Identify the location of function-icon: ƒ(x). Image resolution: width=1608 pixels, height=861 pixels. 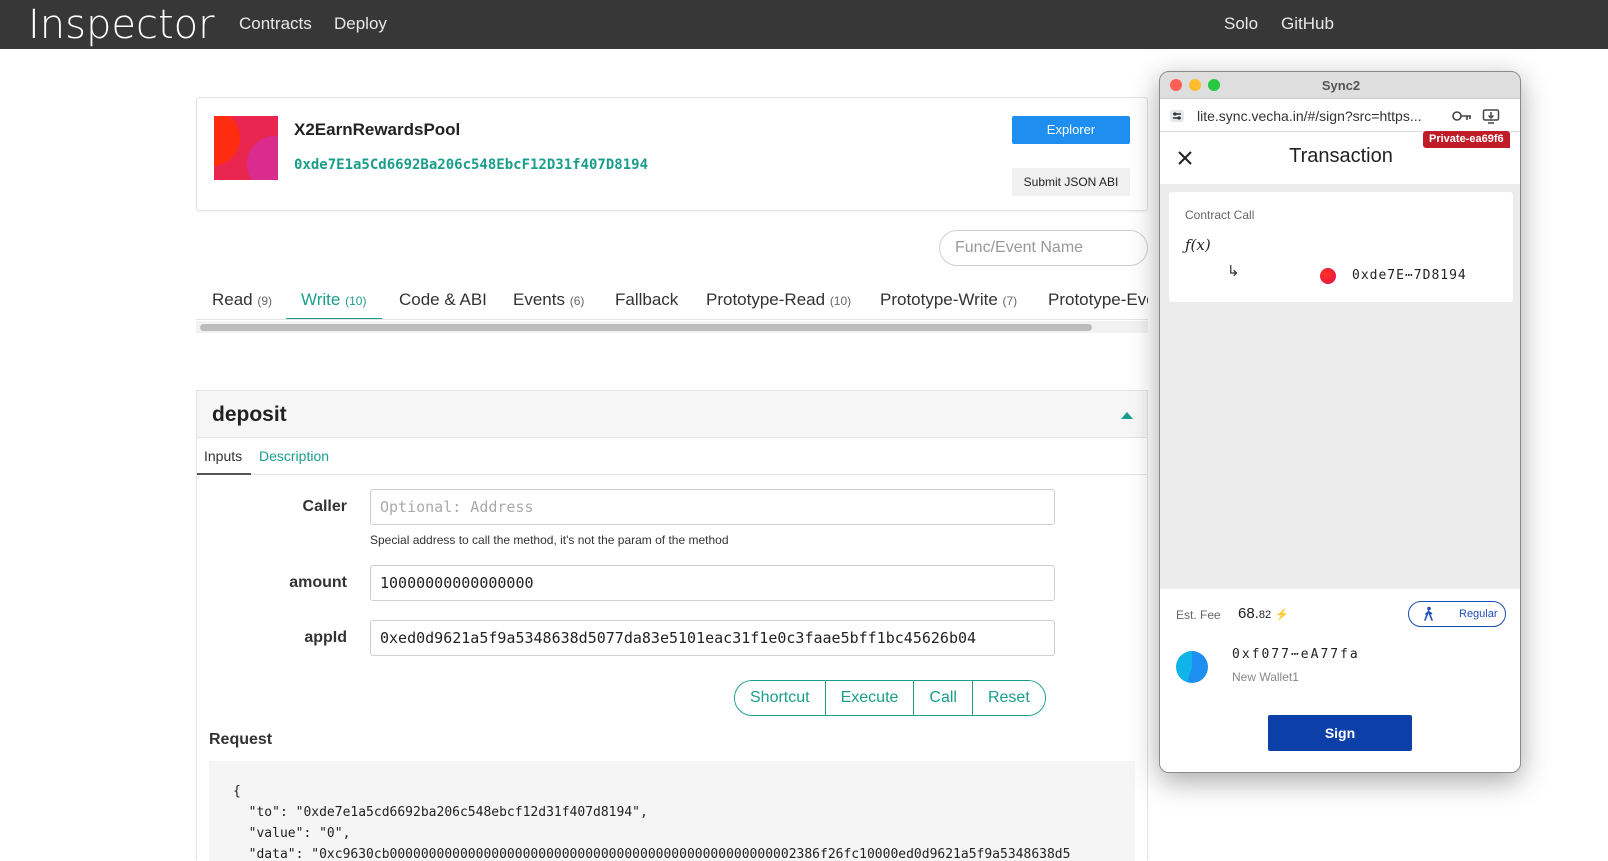
(1198, 245).